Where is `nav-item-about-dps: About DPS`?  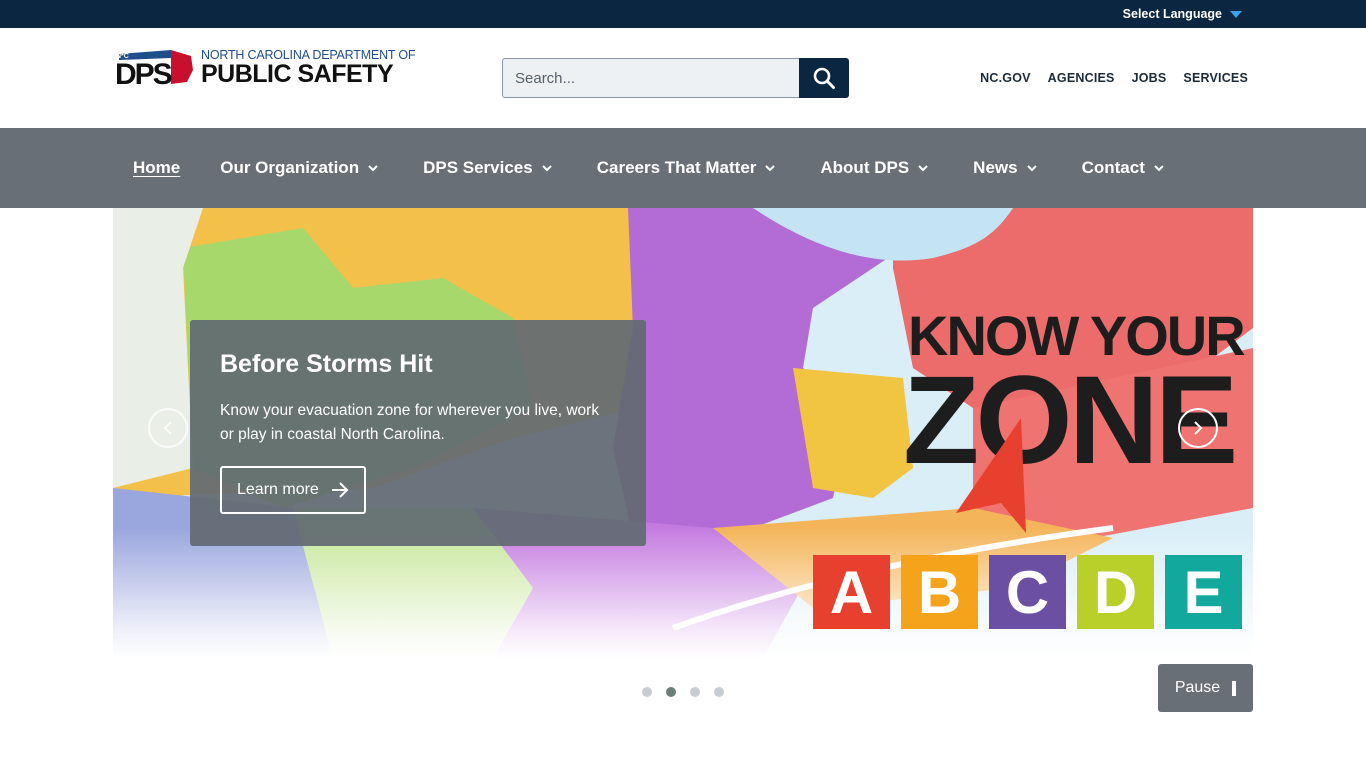
nav-item-about-dps: About DPS is located at coordinates (874, 168).